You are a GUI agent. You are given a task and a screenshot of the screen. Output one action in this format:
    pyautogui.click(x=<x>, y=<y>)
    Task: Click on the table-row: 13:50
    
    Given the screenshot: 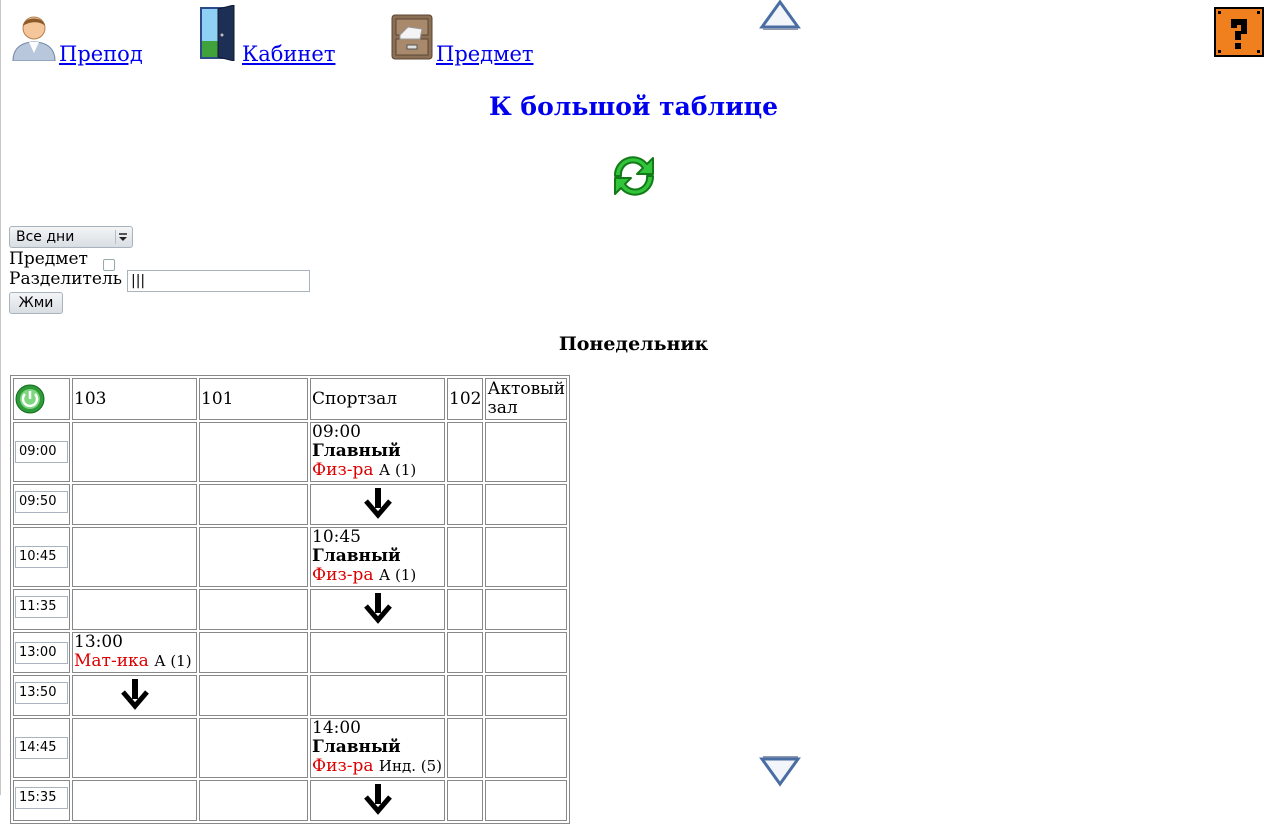 What is the action you would take?
    pyautogui.click(x=290, y=695)
    